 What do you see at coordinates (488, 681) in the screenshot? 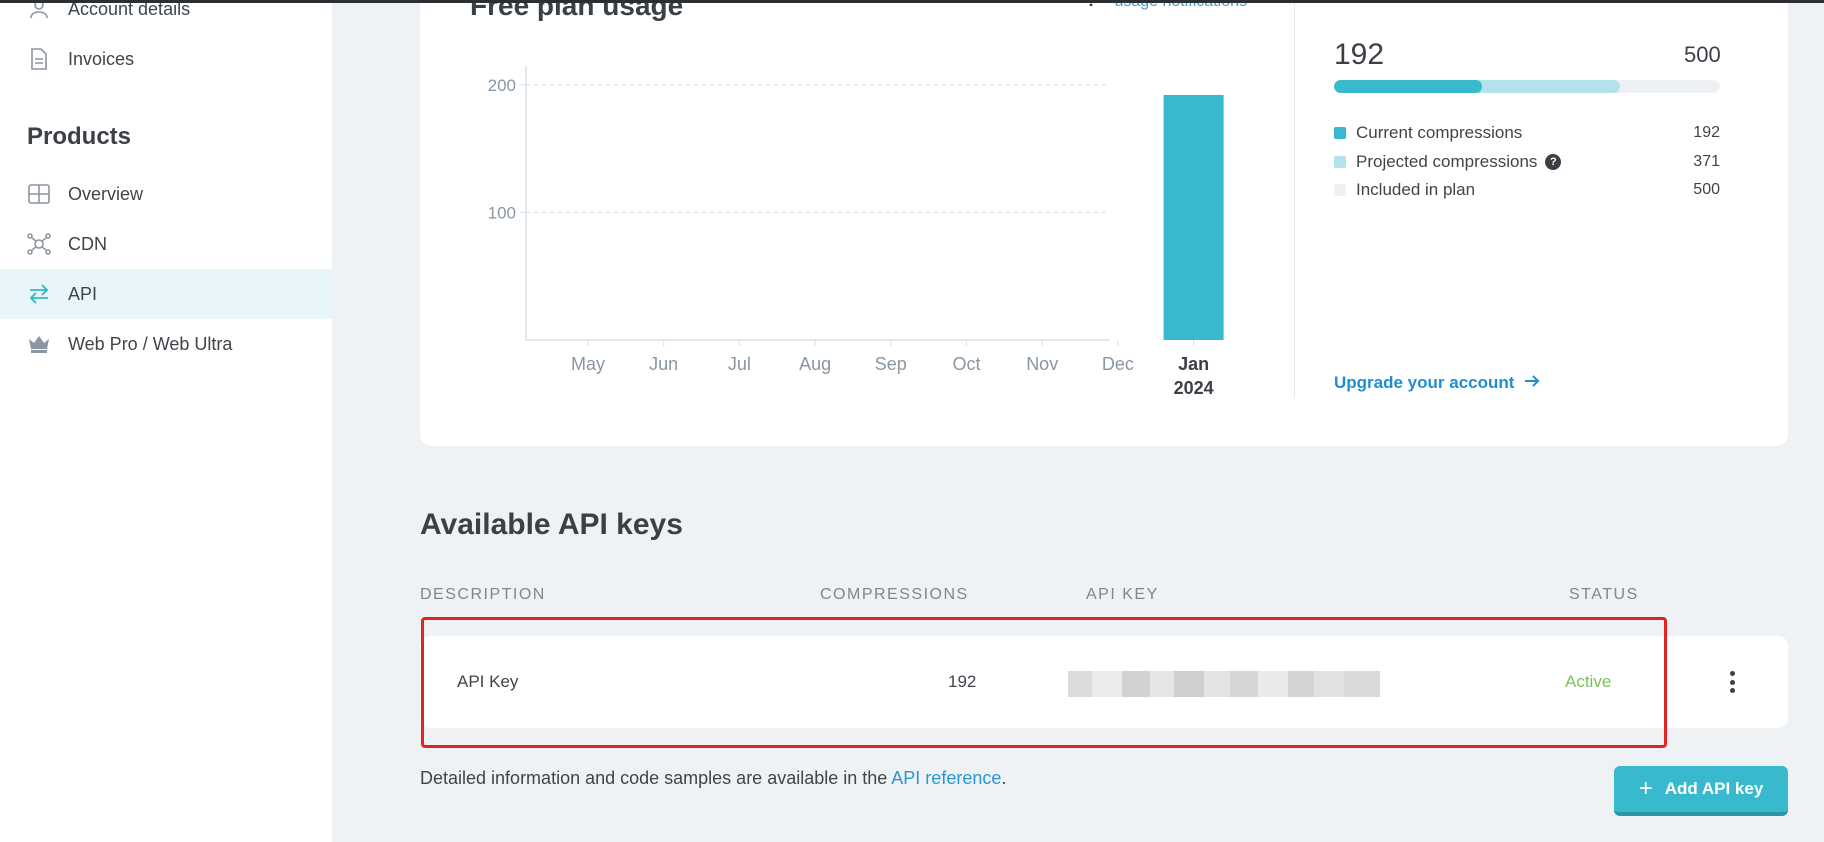
I see `key-description: API Key` at bounding box center [488, 681].